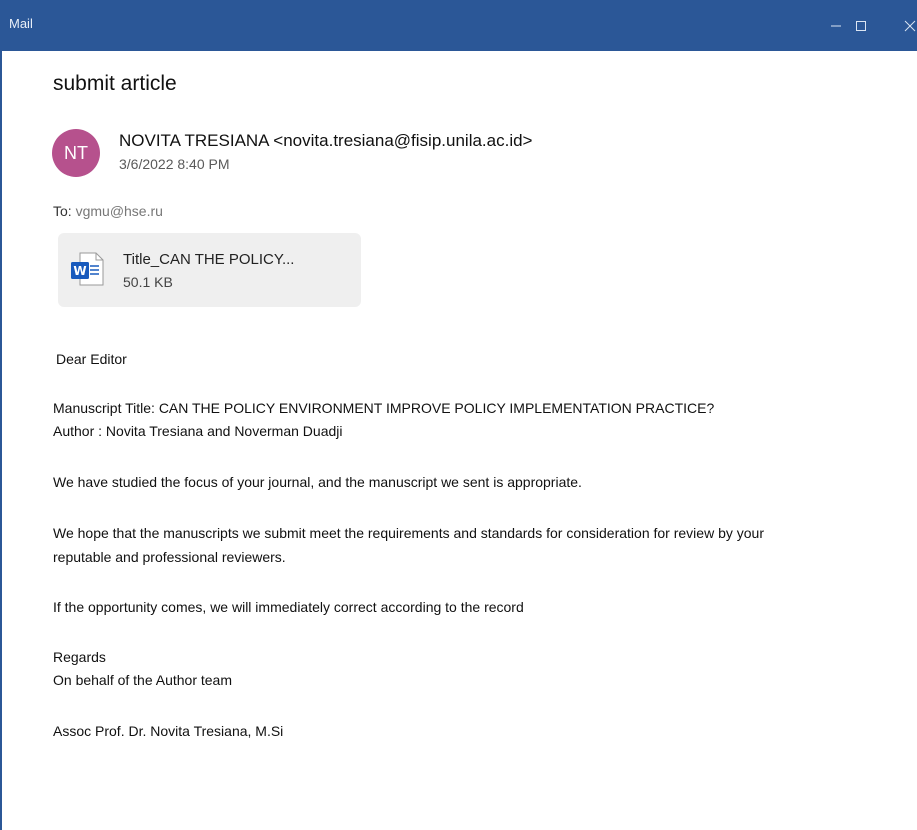  Describe the element at coordinates (458, 25) in the screenshot. I see `title-bar: Mail` at that location.